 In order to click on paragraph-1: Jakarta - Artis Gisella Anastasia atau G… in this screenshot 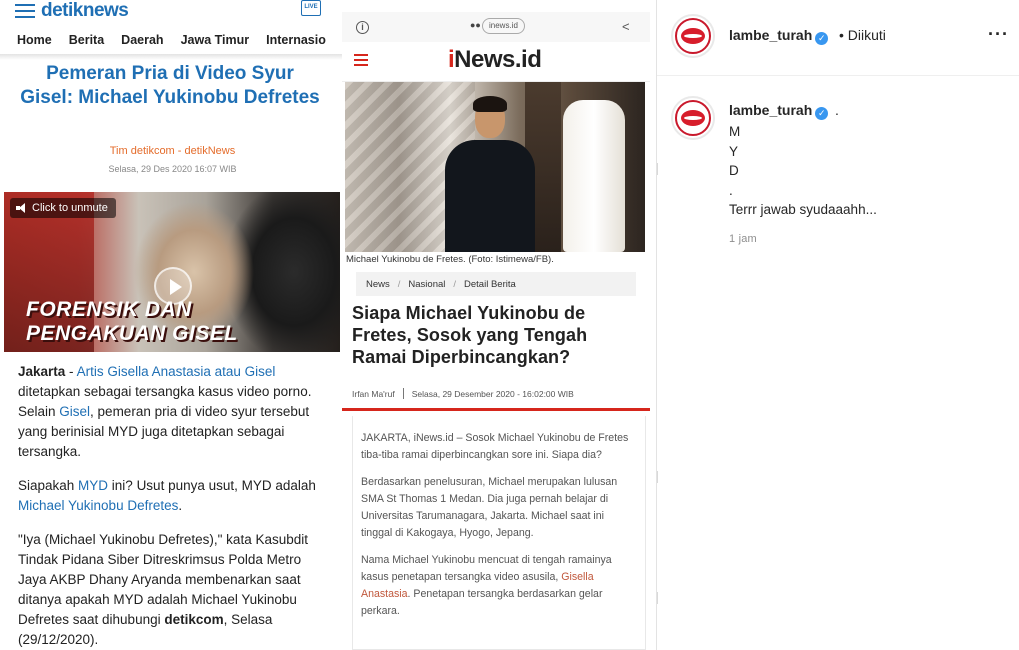, I will do `click(174, 412)`.